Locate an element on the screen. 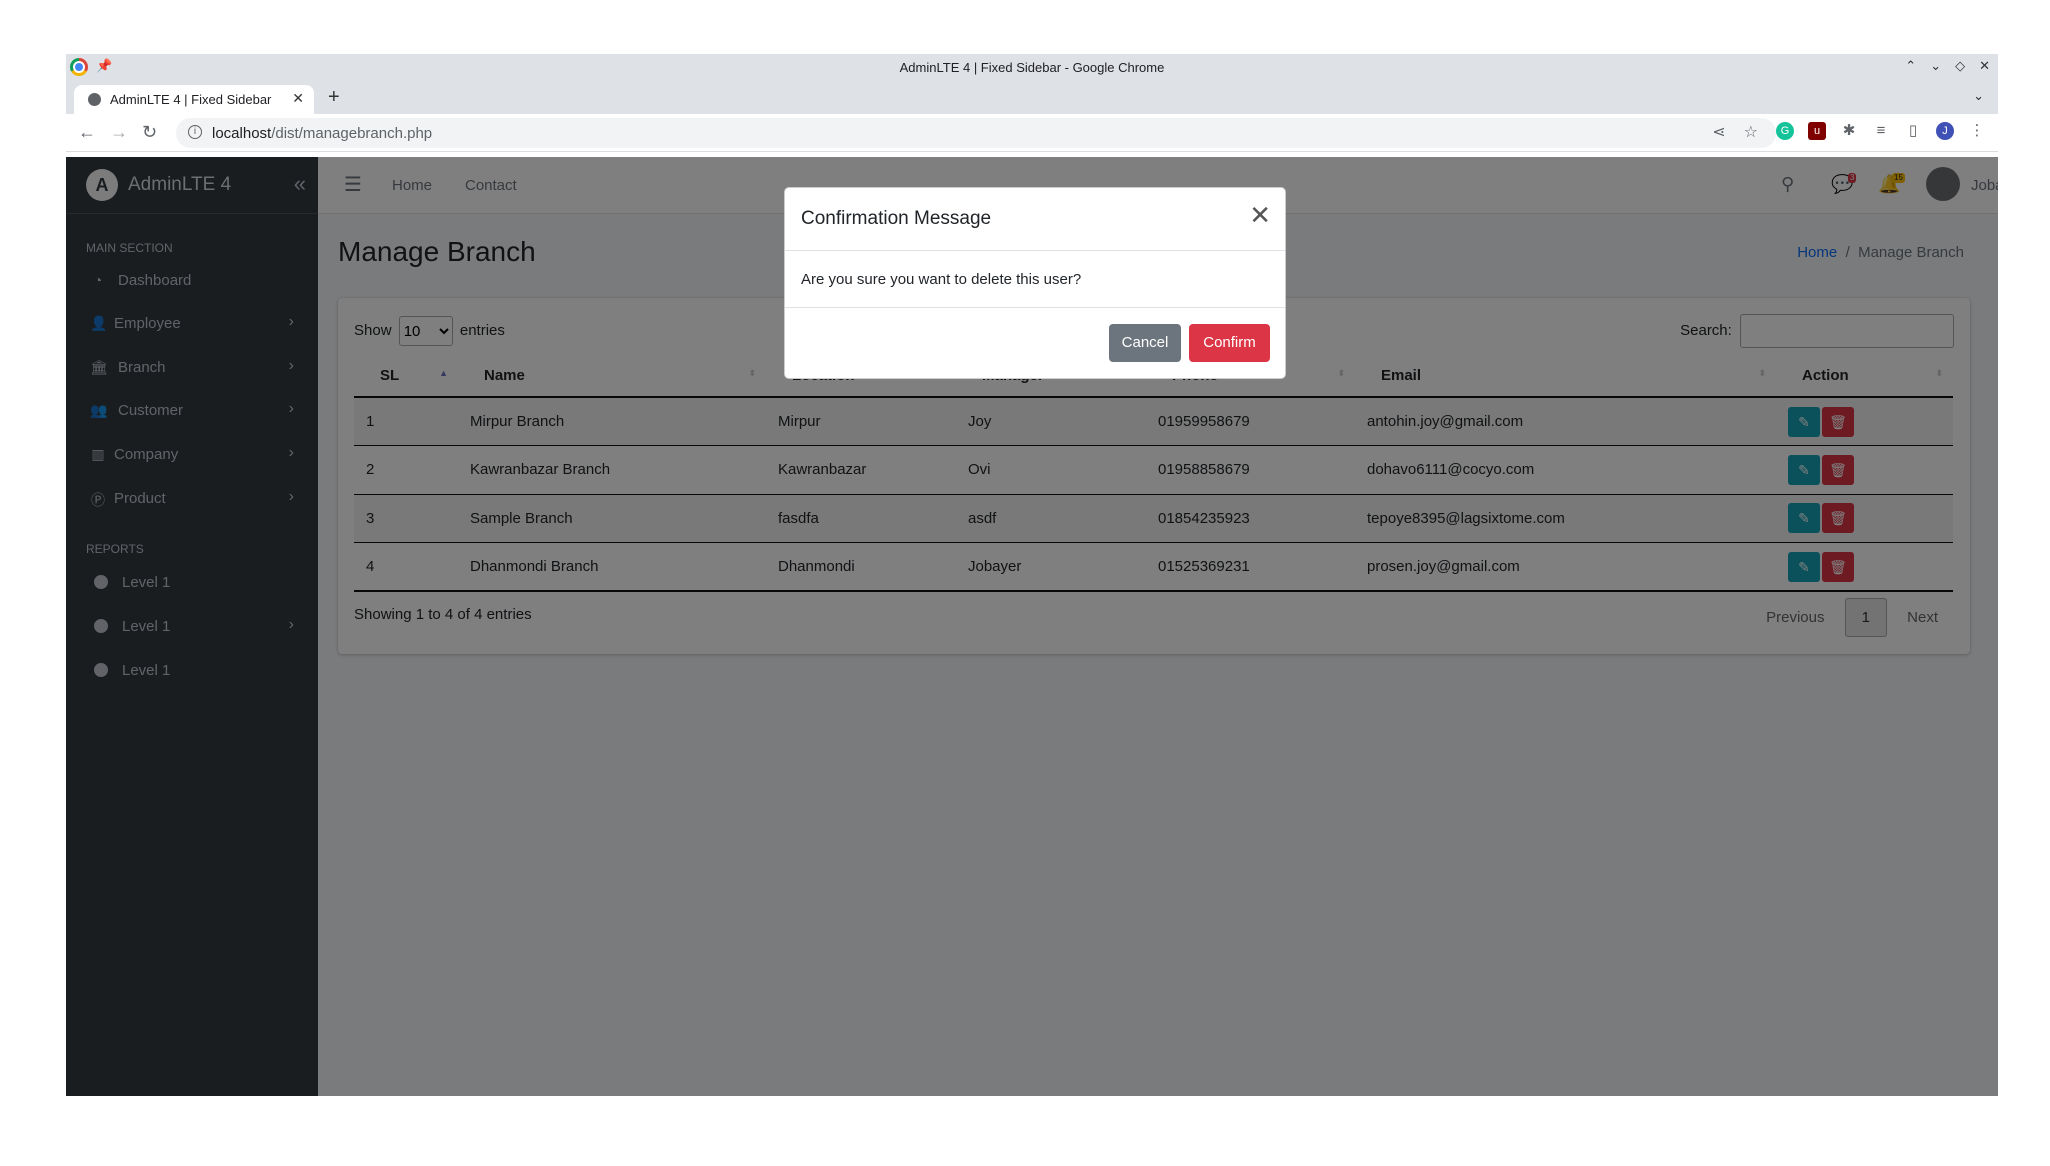  tab-close-icon: ✕ is located at coordinates (298, 98).